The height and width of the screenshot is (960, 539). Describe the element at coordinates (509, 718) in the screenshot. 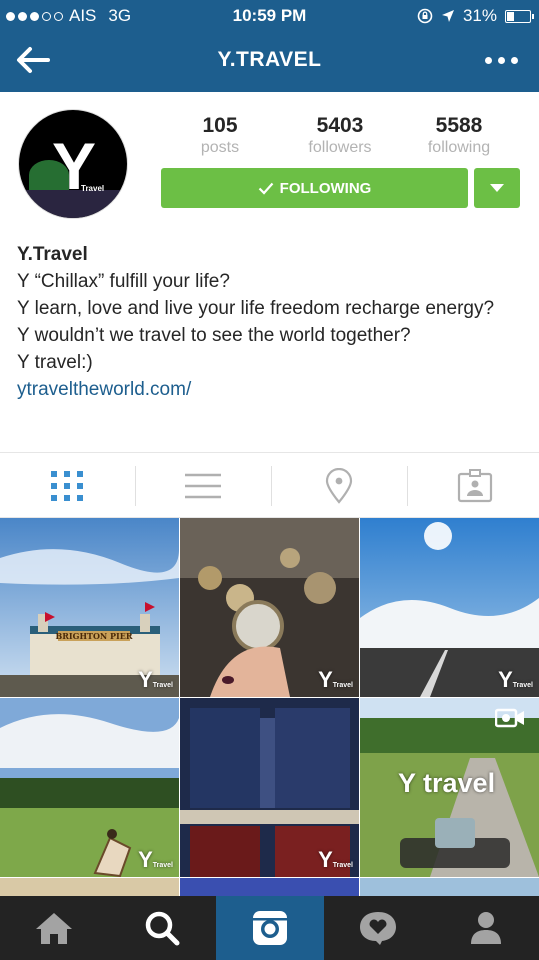

I see `video-camera-icon` at that location.